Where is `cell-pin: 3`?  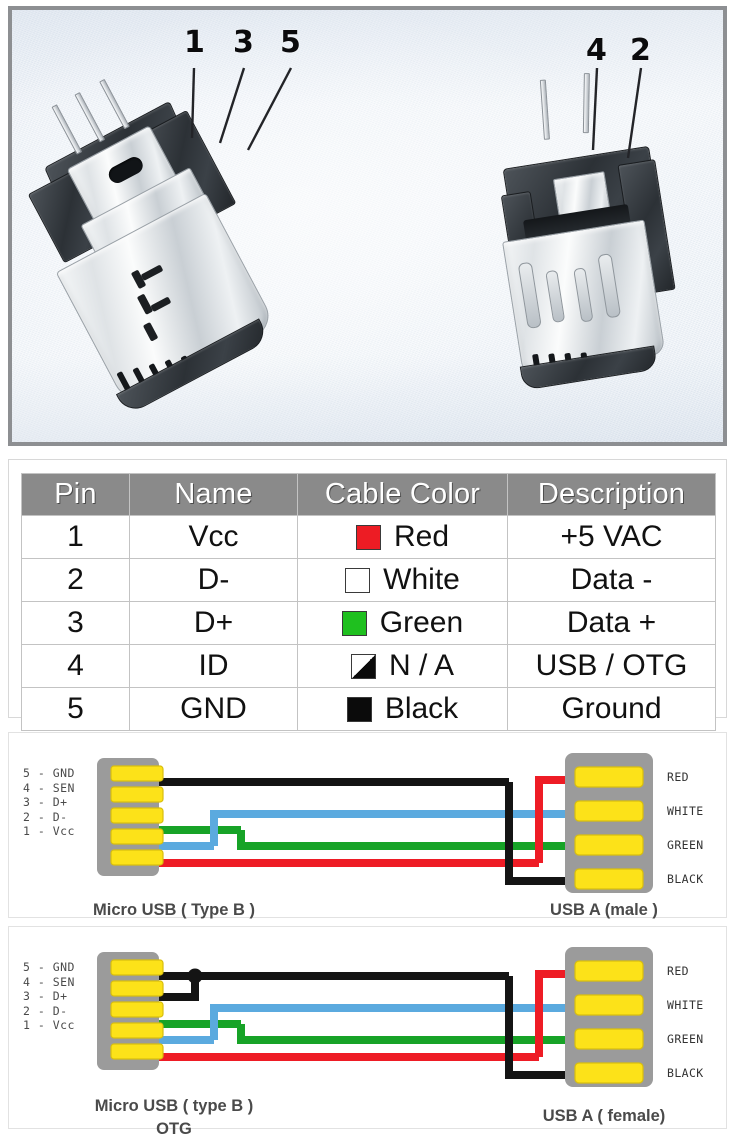 cell-pin: 3 is located at coordinates (75, 623).